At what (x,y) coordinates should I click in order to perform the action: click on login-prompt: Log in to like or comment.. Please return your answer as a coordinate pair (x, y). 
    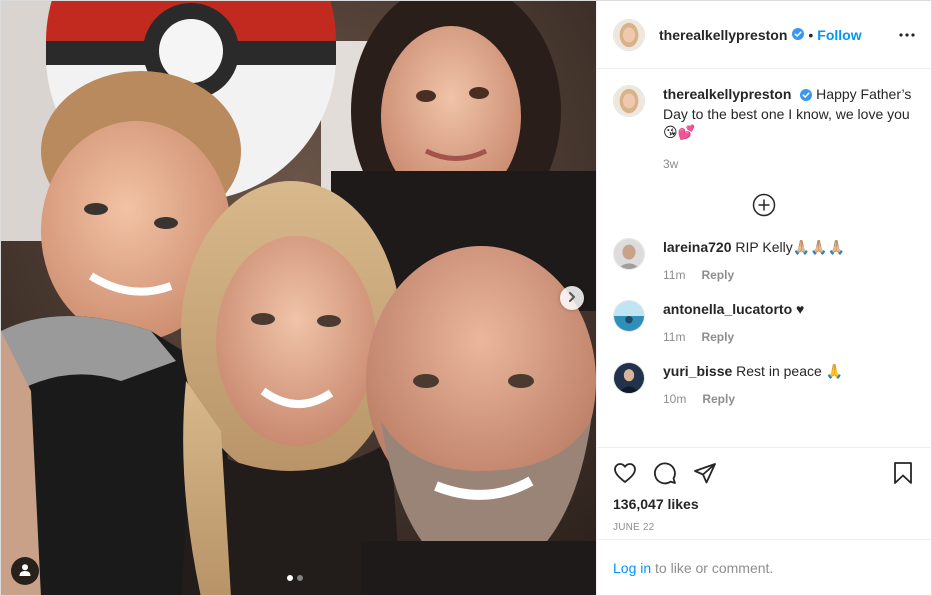
    Looking at the image, I should click on (764, 567).